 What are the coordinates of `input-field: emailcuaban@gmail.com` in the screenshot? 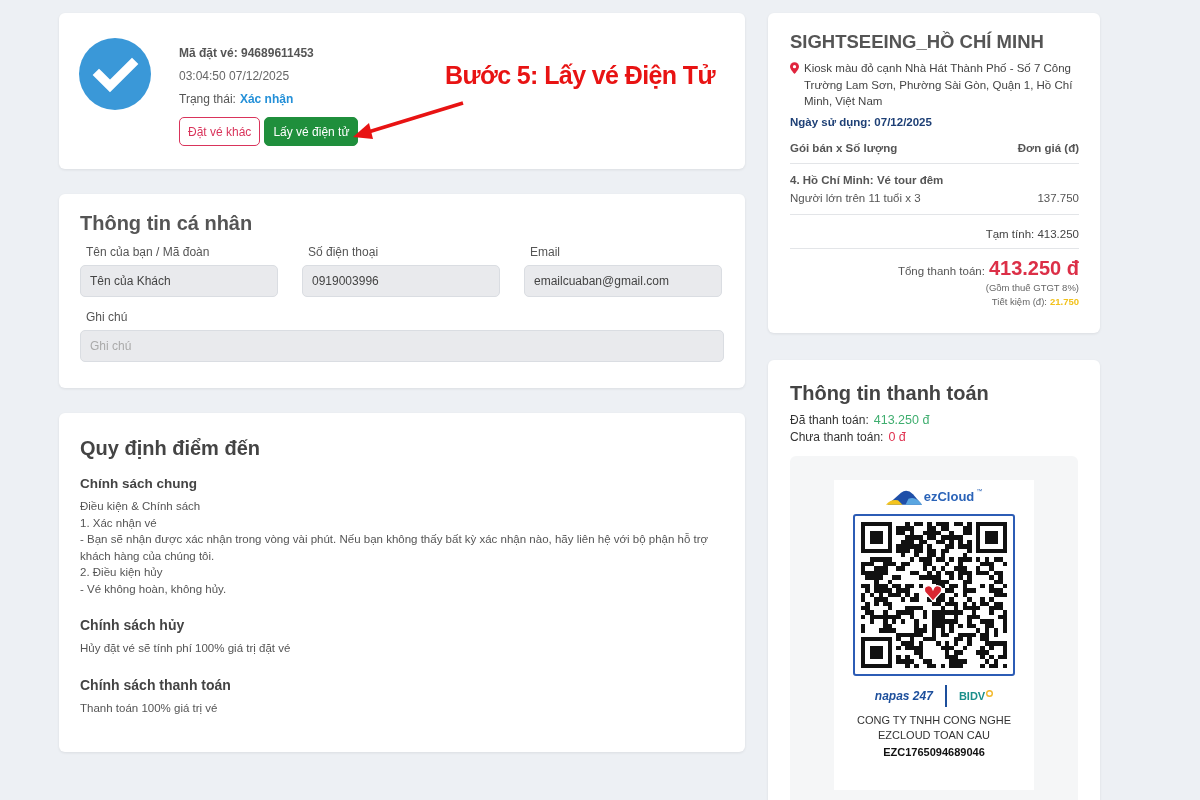 It's located at (623, 281).